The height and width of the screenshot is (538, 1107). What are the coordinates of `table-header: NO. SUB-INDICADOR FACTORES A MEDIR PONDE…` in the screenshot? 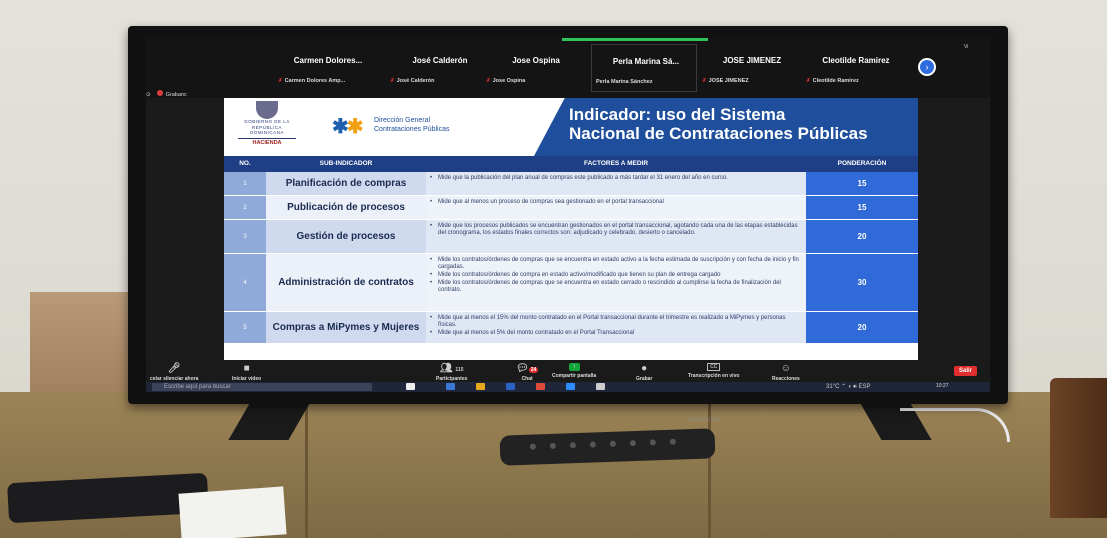 It's located at (571, 164).